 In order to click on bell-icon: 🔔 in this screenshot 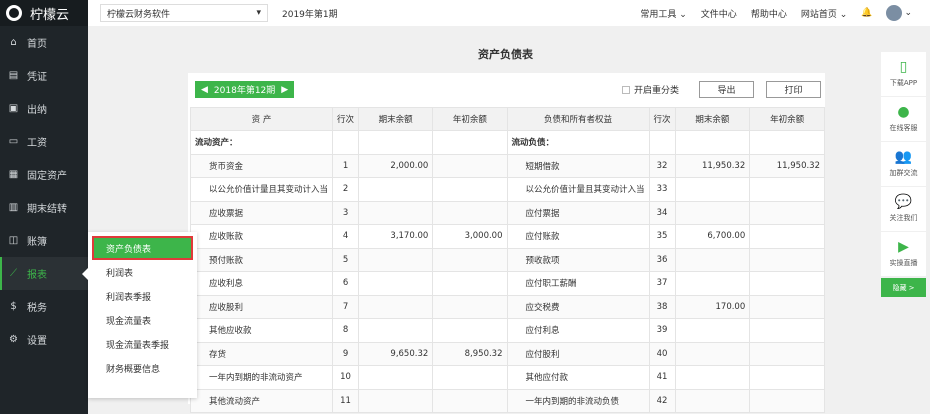, I will do `click(866, 13)`.